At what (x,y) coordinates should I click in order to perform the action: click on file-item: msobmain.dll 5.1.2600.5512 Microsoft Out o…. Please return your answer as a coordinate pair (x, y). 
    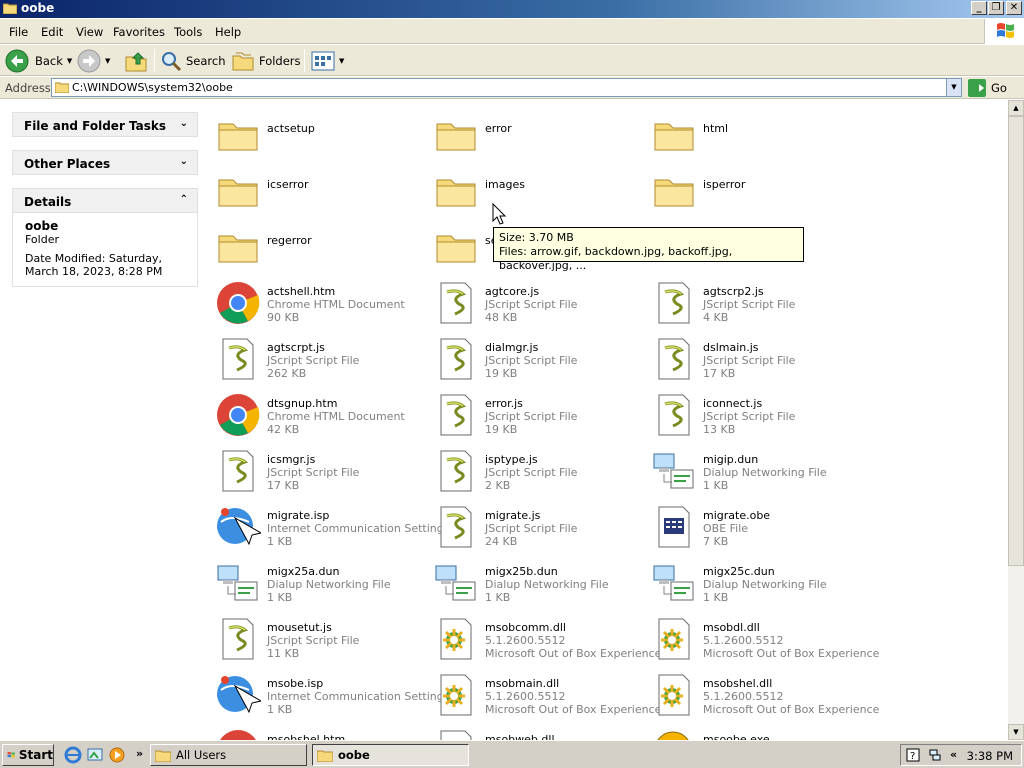
    Looking at the image, I should click on (544, 692).